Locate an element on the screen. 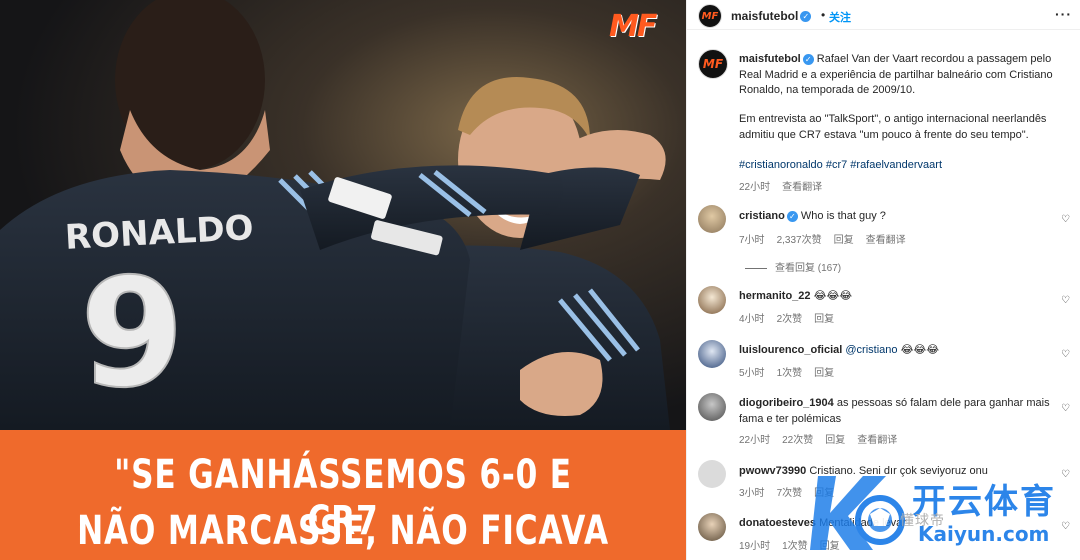  comment-meta: 4小时 2次赞 回复 is located at coordinates (792, 317).